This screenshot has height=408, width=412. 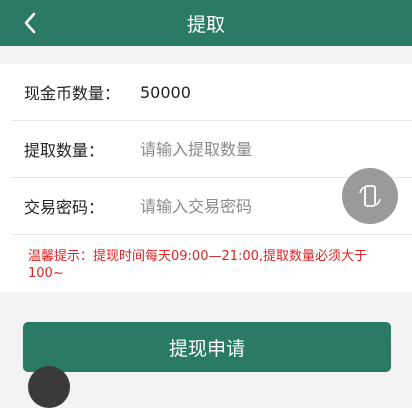 I want to click on page-title: 提取, so click(x=205, y=24).